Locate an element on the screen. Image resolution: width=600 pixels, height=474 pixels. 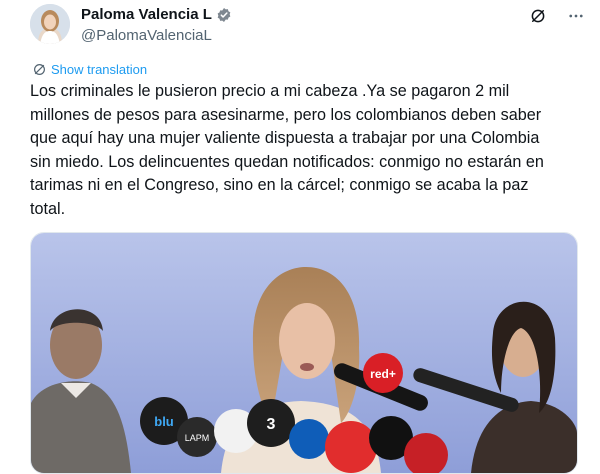
avatar is located at coordinates (50, 24).